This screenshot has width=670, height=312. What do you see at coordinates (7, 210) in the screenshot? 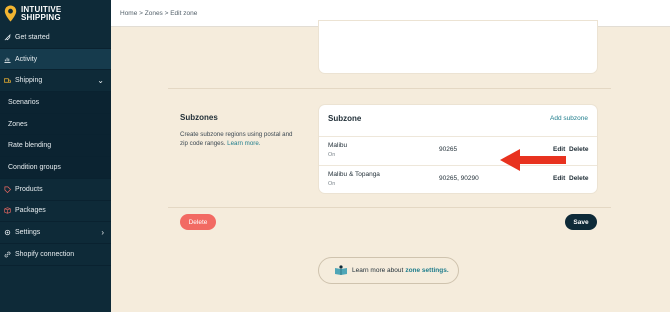
I see `package-icon` at bounding box center [7, 210].